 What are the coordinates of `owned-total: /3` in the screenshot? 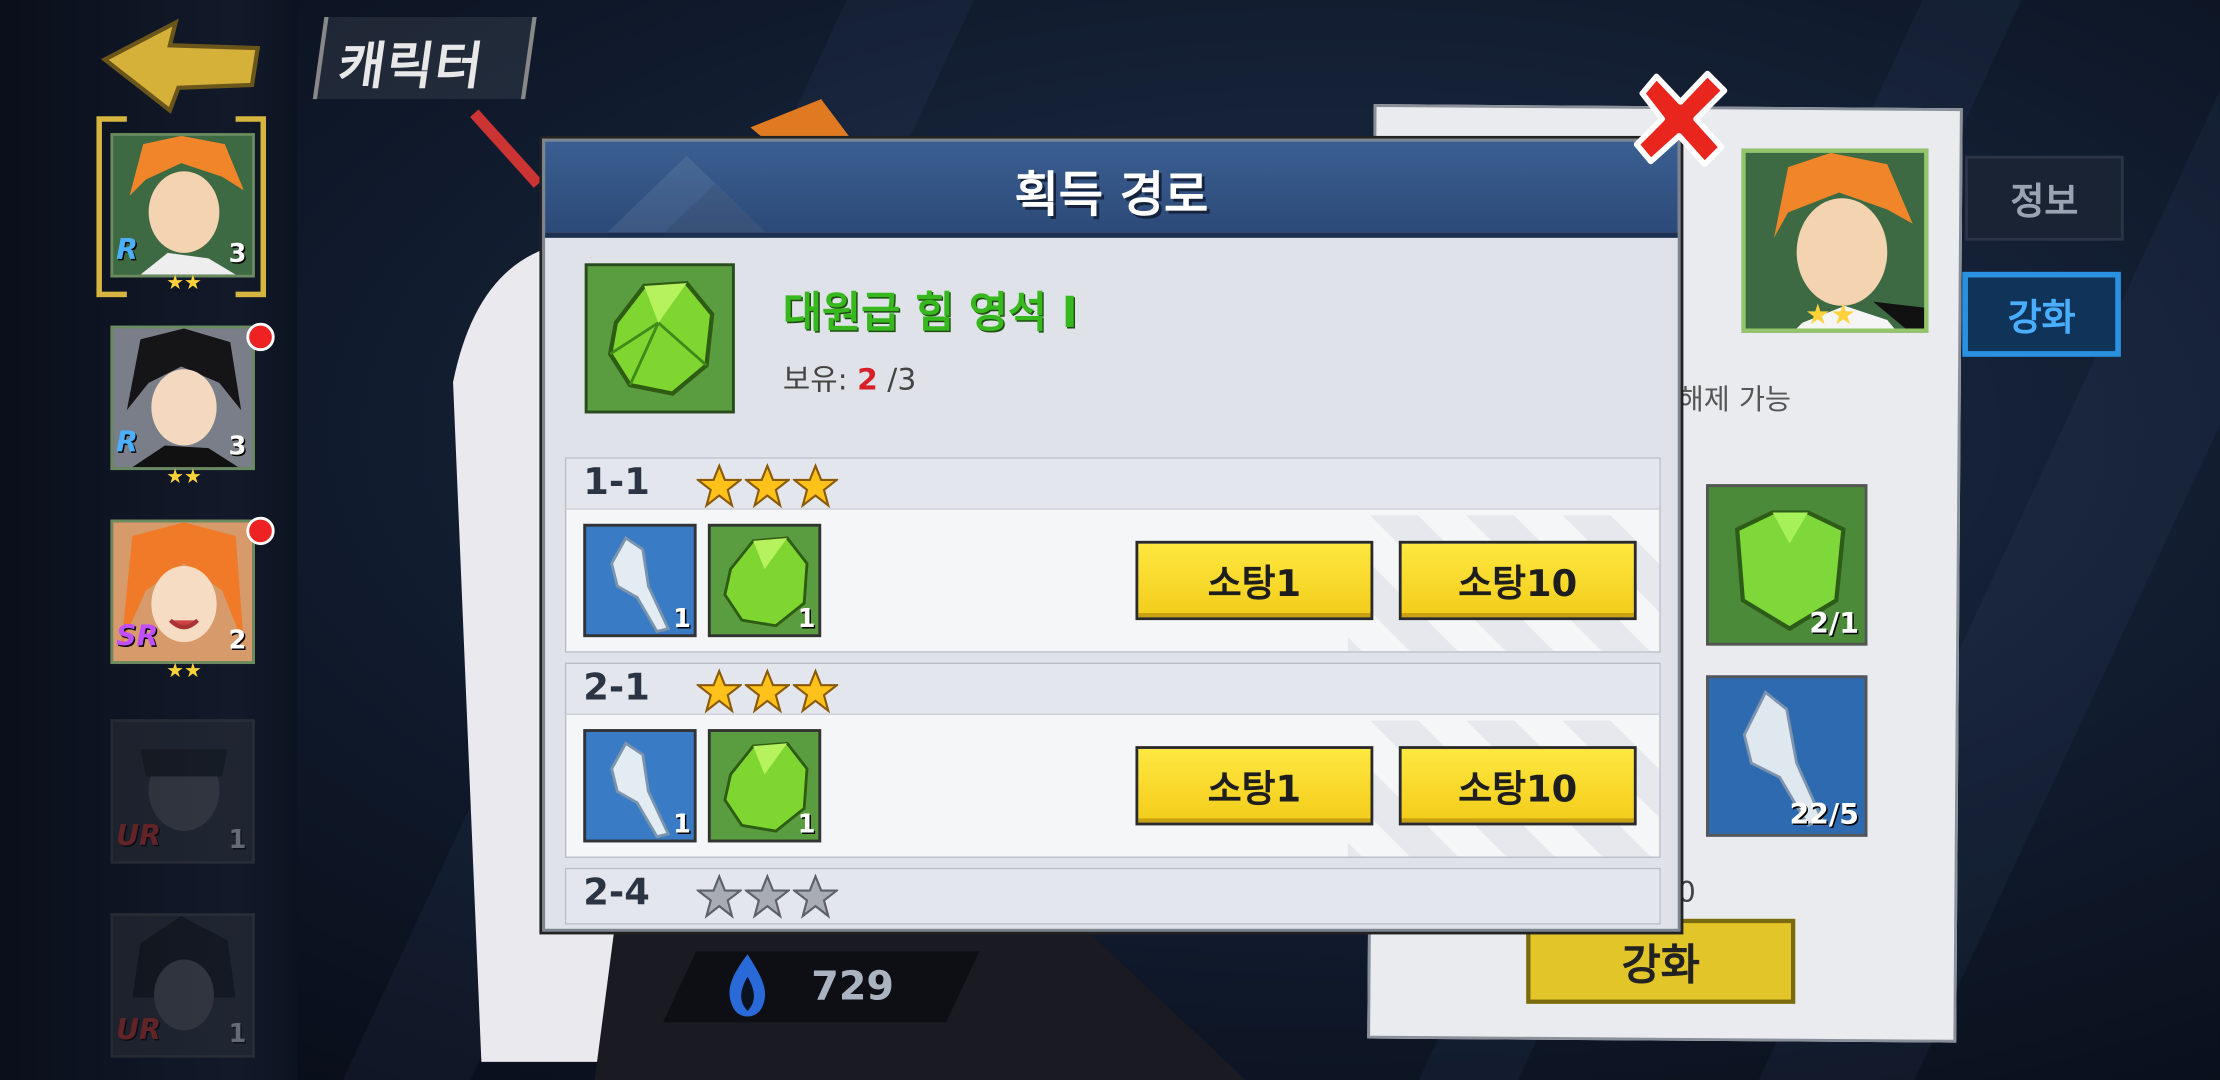 It's located at (902, 379).